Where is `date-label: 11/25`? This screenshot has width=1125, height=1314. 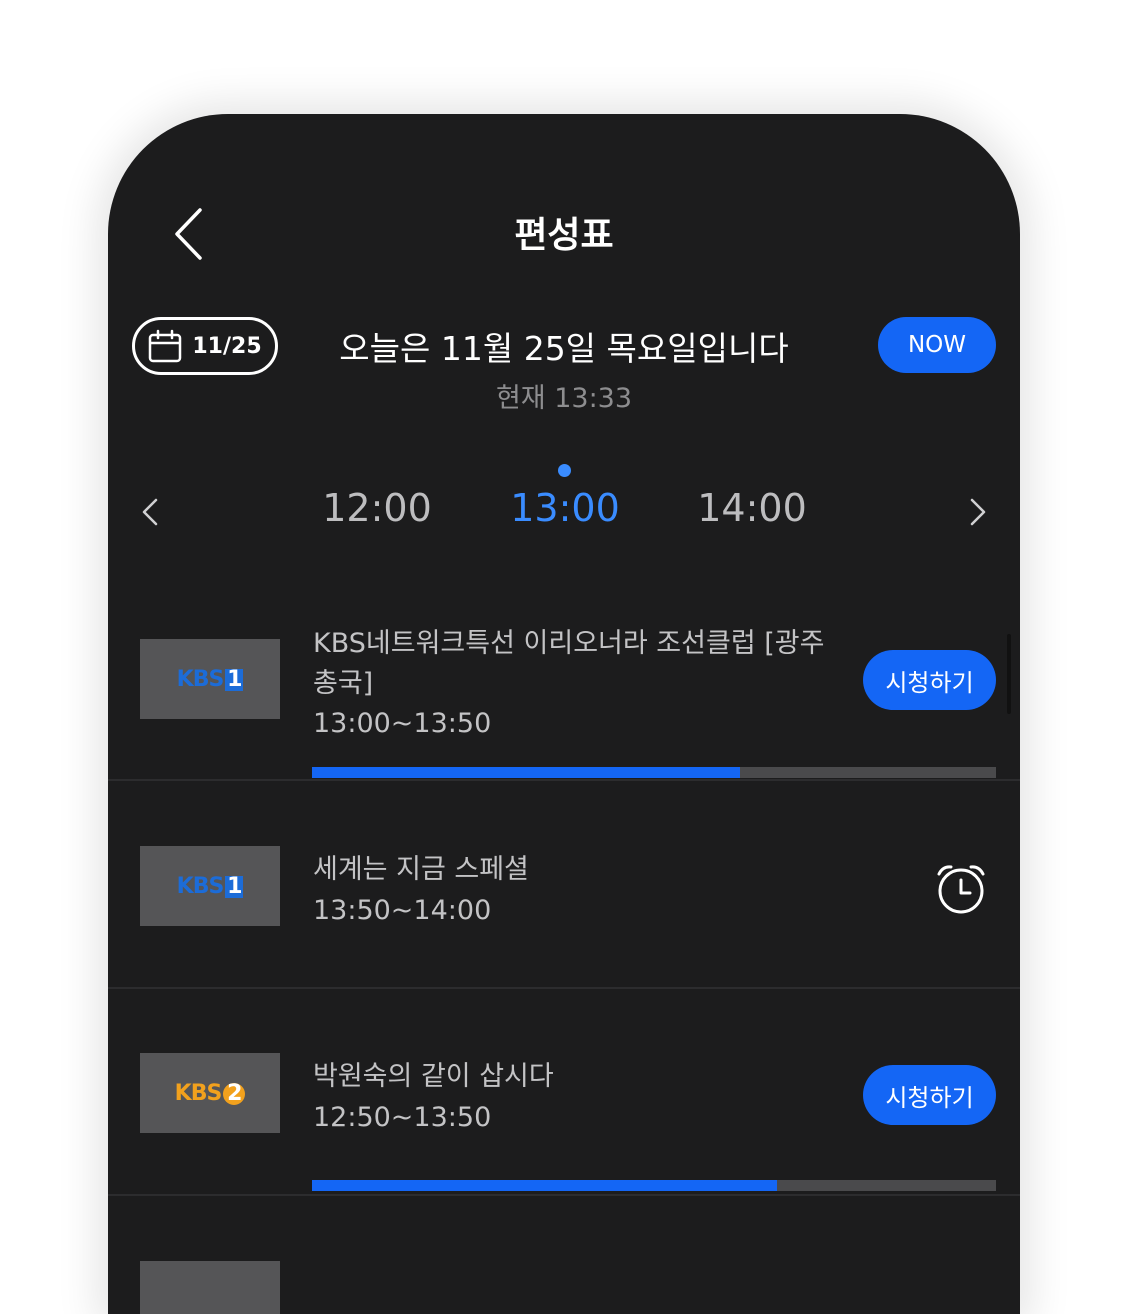
date-label: 11/25 is located at coordinates (227, 346).